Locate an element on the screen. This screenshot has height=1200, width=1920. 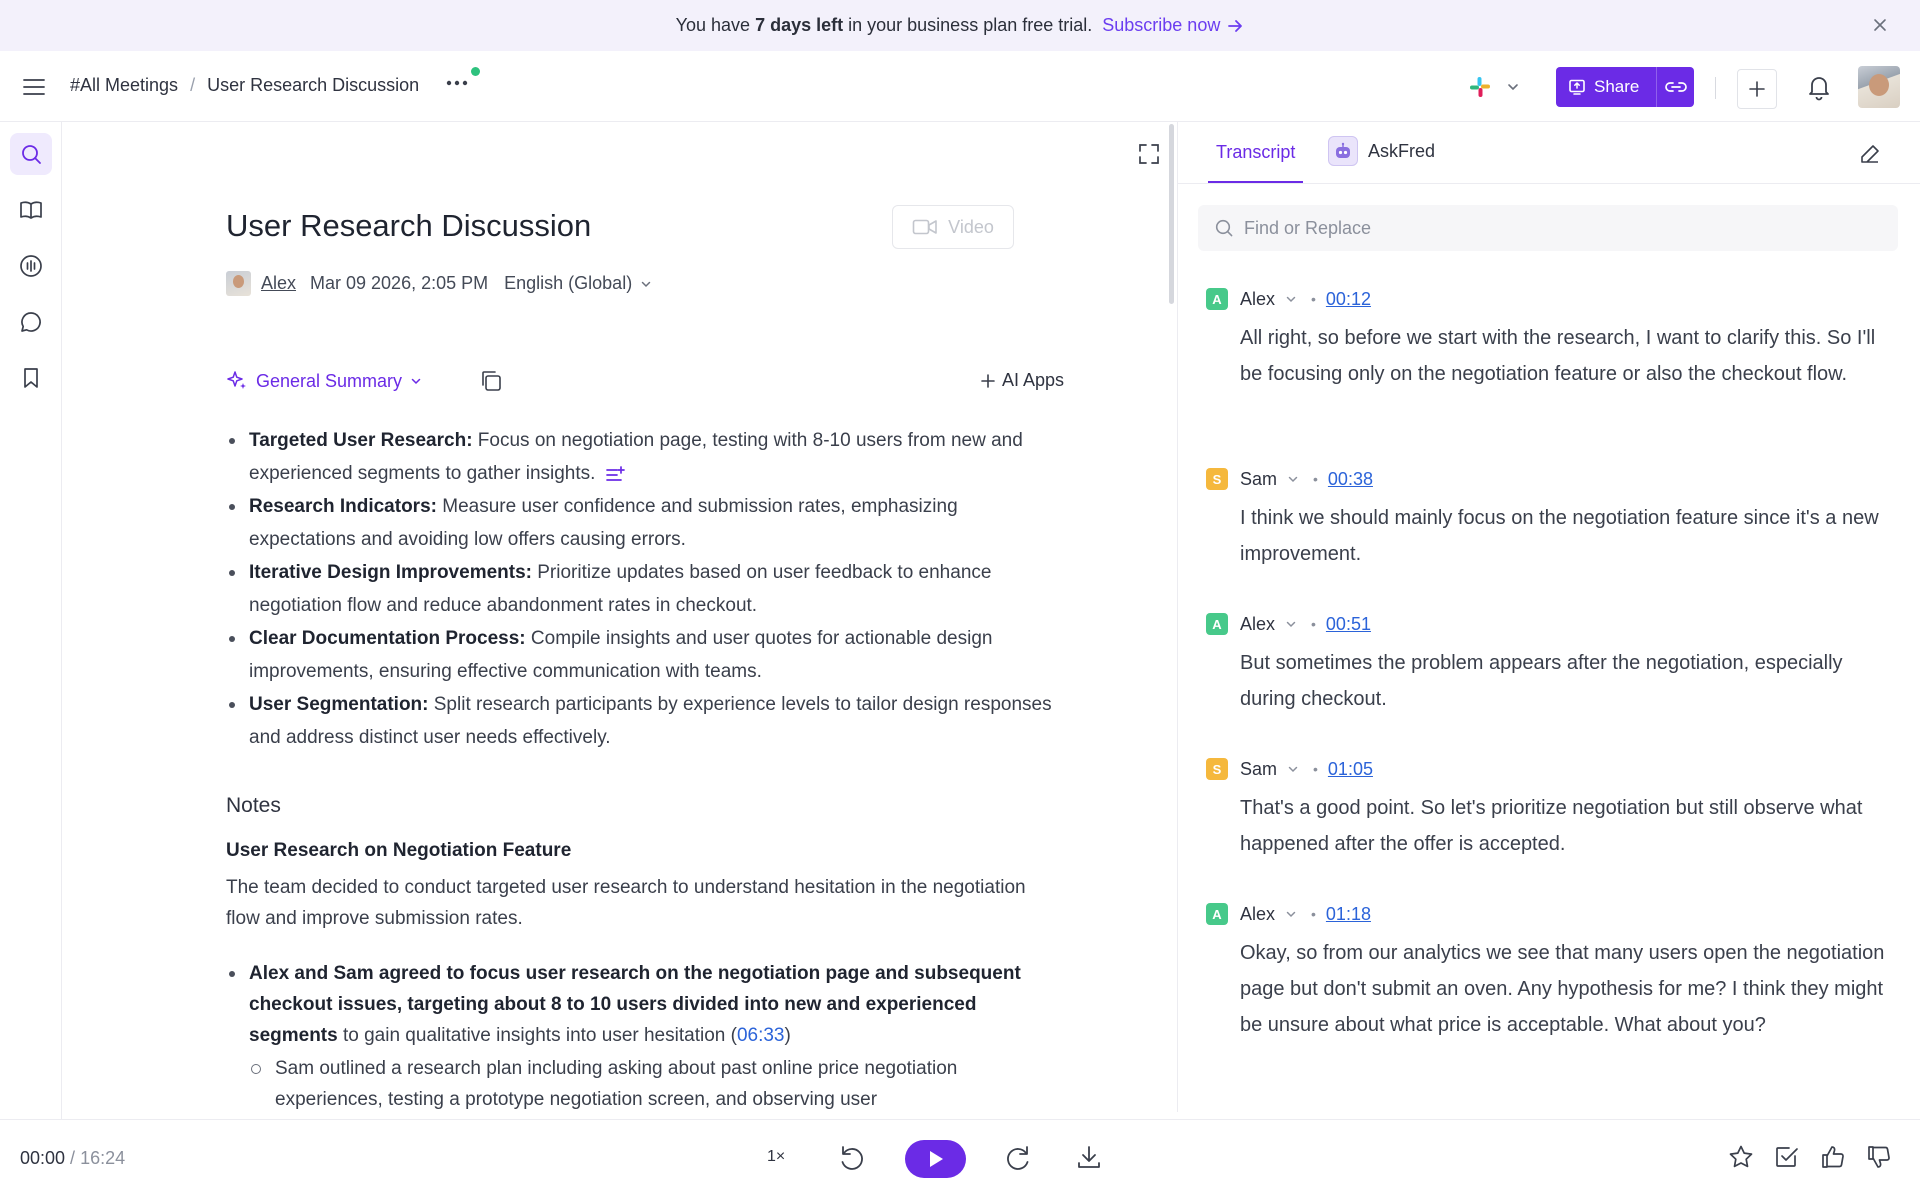
playback-time: 00:00 / 16:24 is located at coordinates (73, 1158).